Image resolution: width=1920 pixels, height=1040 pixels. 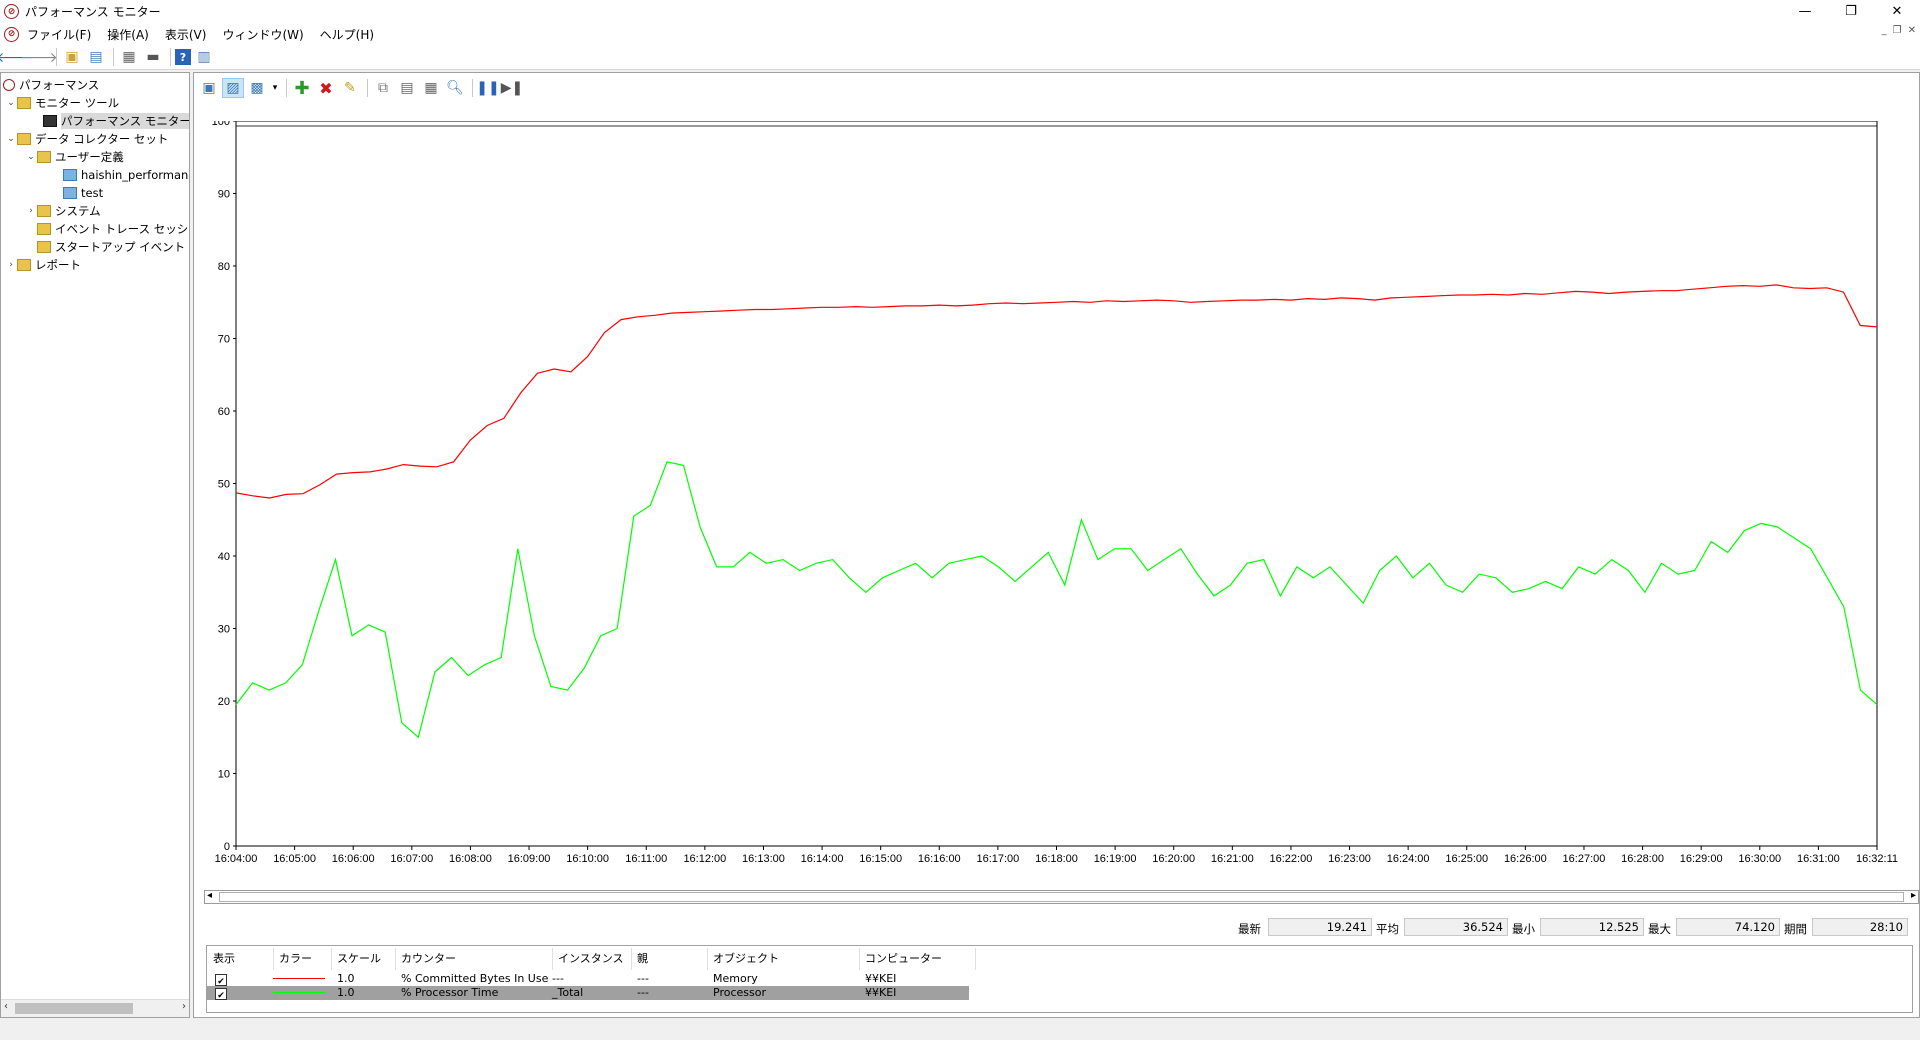 I want to click on mdi-restore-icon: ❐, so click(x=1897, y=30).